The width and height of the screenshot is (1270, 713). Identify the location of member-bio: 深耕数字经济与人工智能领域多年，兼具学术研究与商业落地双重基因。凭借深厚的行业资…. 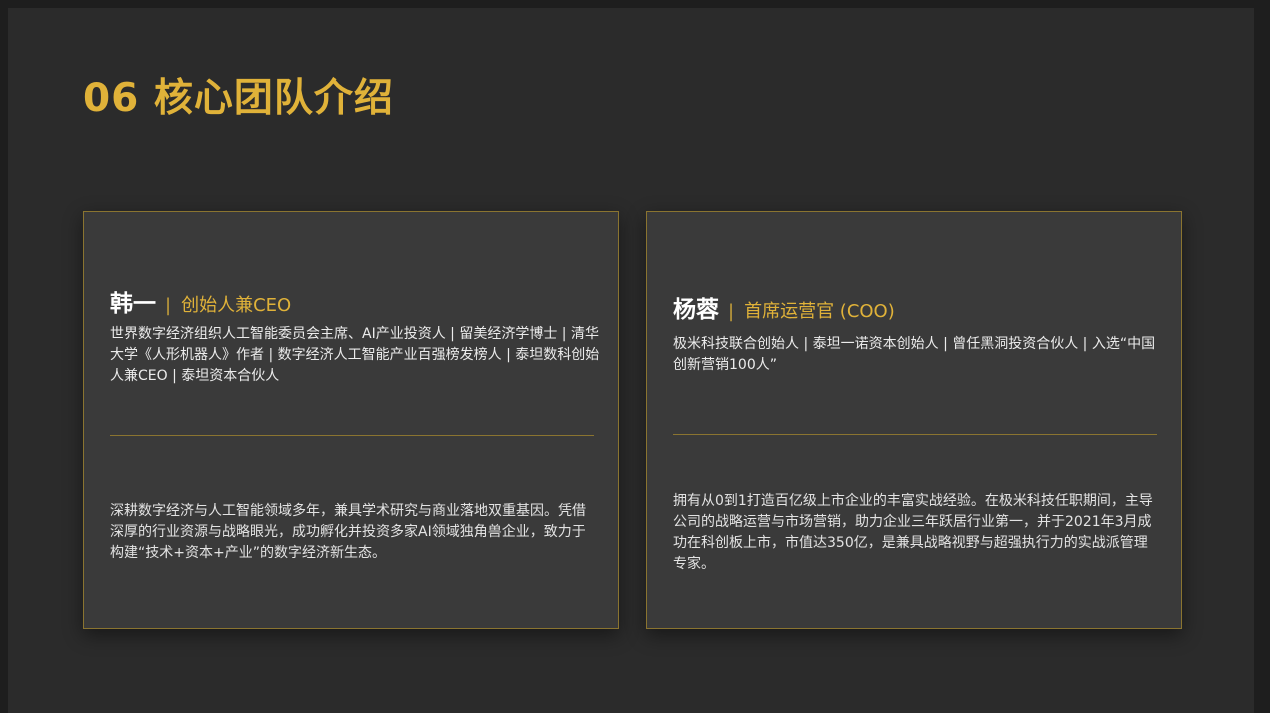
(348, 532).